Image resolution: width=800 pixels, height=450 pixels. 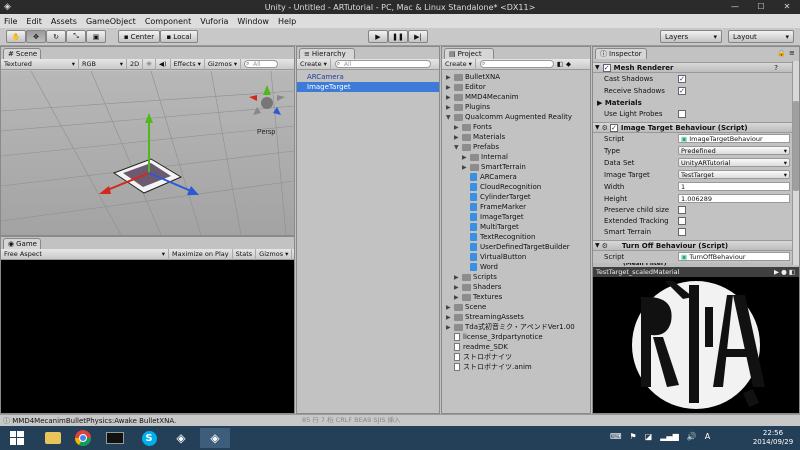 I want to click on inspector-scrollbar-thumb, so click(x=796, y=146).